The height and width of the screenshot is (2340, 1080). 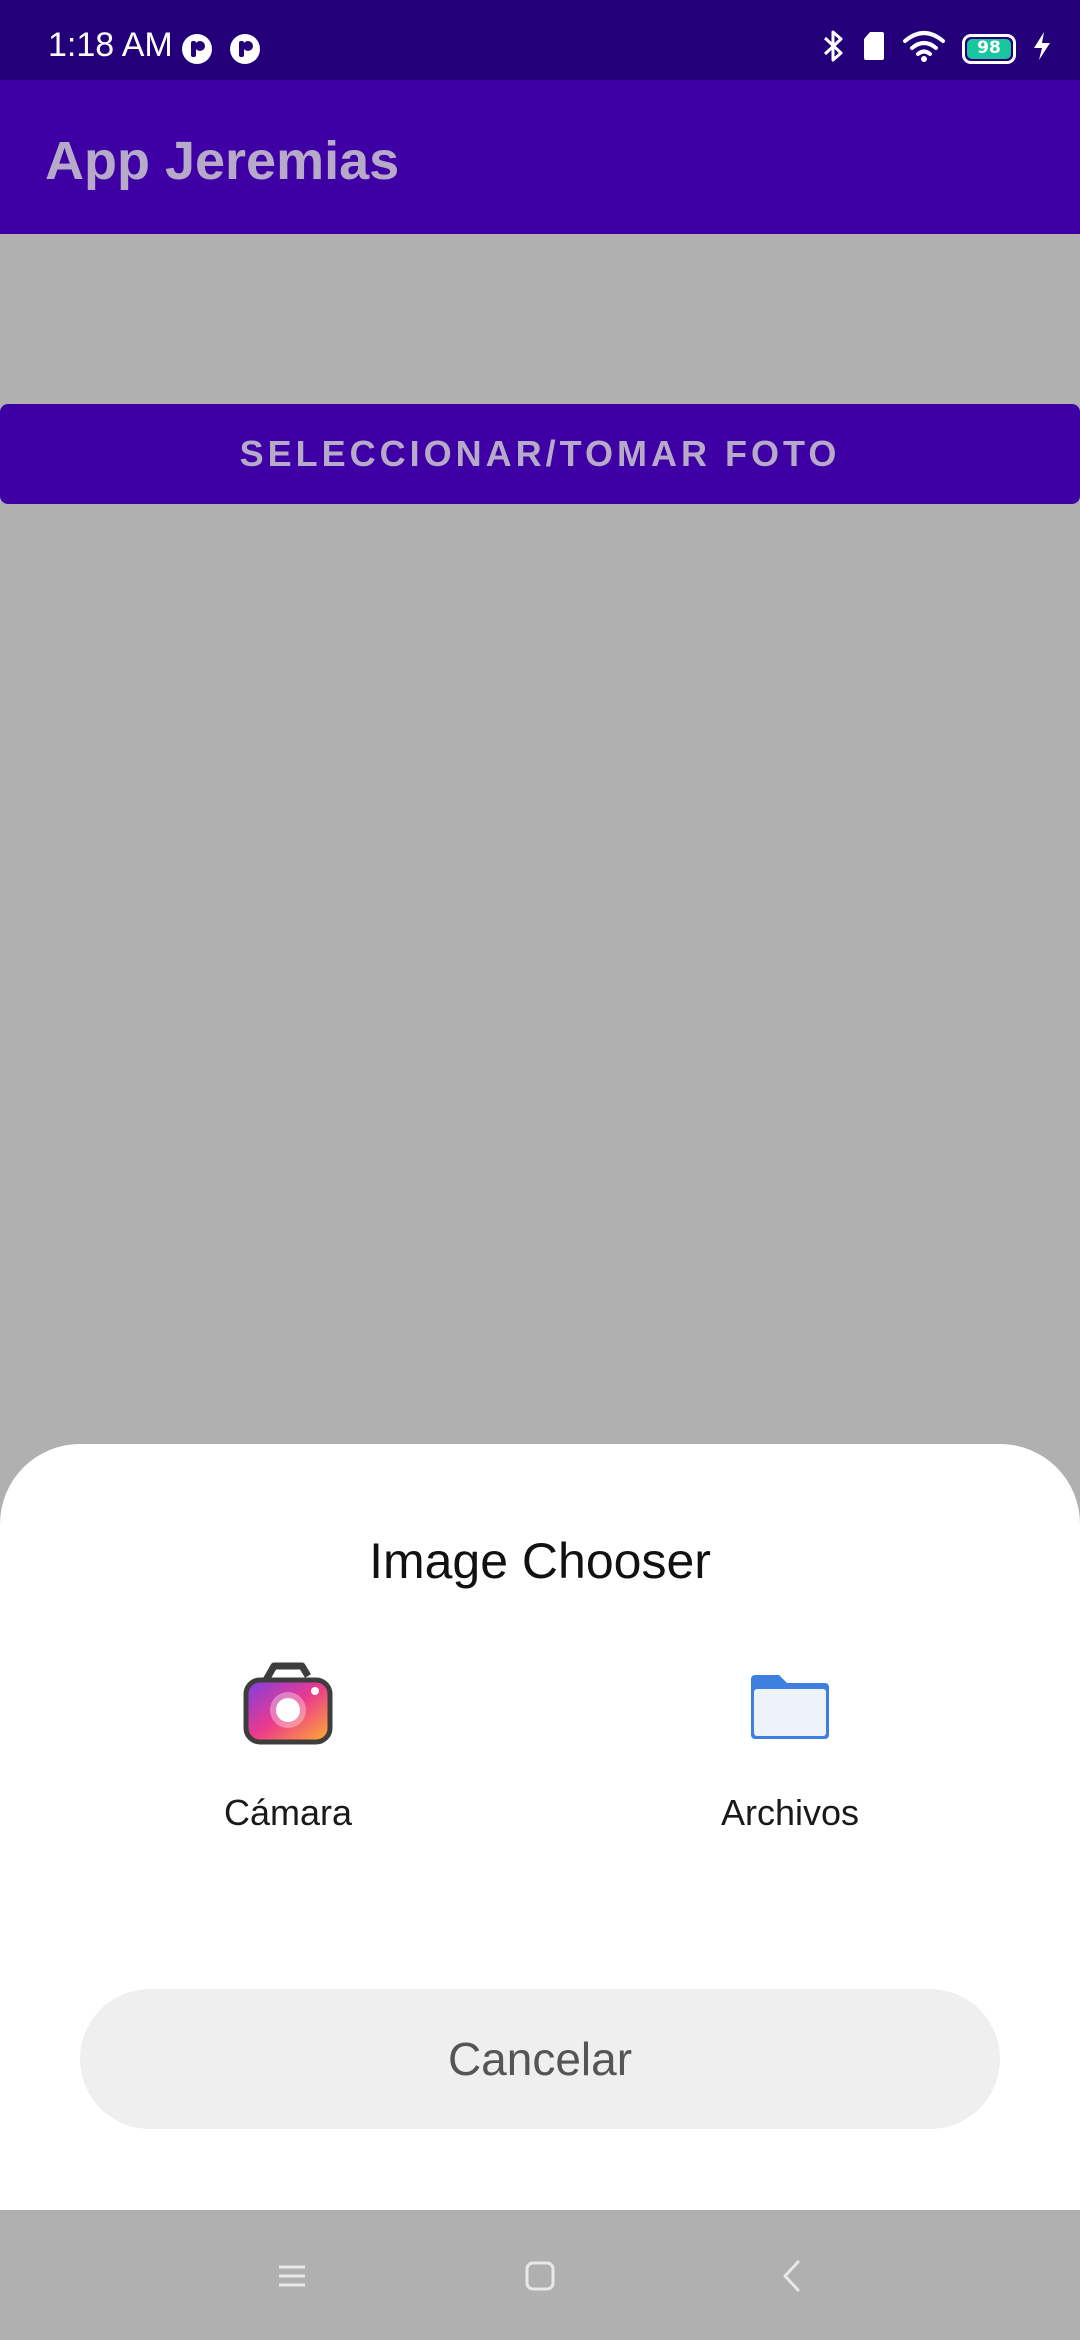 What do you see at coordinates (1042, 48) in the screenshot?
I see `charging-icon` at bounding box center [1042, 48].